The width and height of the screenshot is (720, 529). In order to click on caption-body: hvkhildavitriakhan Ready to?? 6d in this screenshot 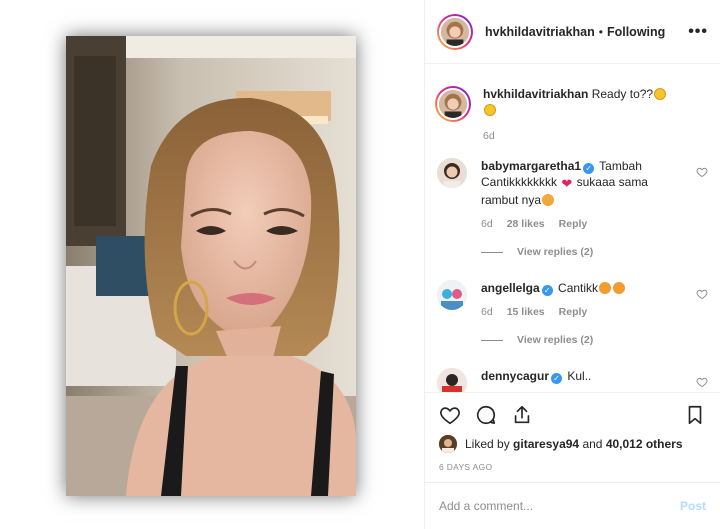, I will do `click(595, 115)`.